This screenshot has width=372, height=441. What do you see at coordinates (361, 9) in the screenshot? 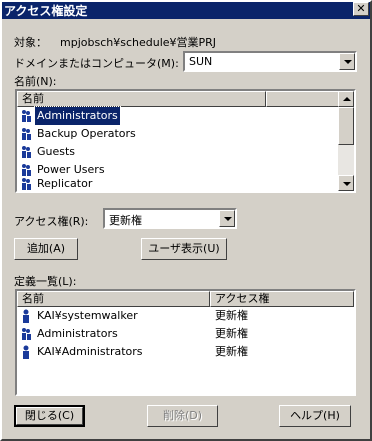
I see `close-window-button: ✕` at bounding box center [361, 9].